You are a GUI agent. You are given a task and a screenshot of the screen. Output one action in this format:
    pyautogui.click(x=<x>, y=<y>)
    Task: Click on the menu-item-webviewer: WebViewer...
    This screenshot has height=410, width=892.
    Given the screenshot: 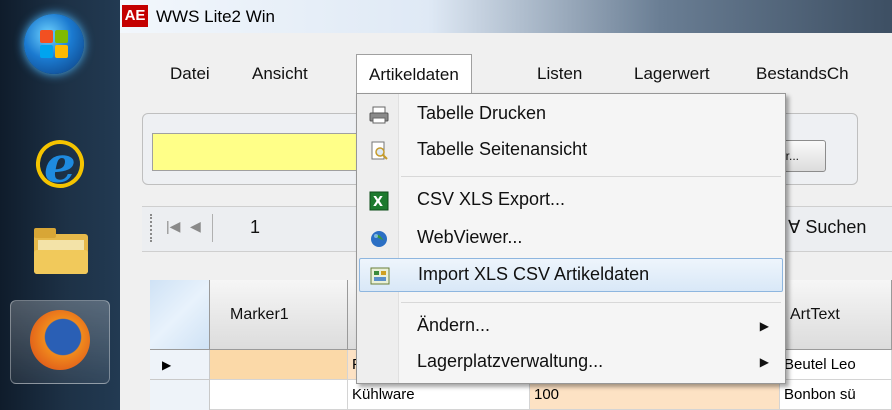 What is the action you would take?
    pyautogui.click(x=571, y=239)
    